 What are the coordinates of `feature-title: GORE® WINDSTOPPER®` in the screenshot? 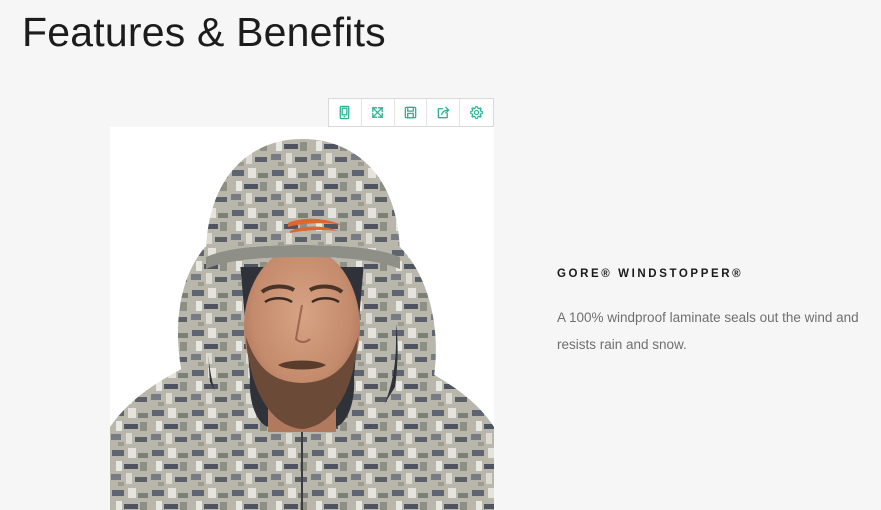 It's located at (650, 274).